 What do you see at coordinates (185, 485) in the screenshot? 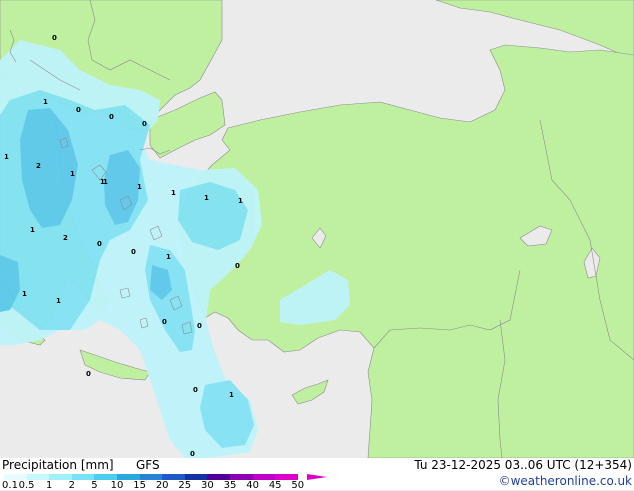
I see `colorbar-tick-label: 25` at bounding box center [185, 485].